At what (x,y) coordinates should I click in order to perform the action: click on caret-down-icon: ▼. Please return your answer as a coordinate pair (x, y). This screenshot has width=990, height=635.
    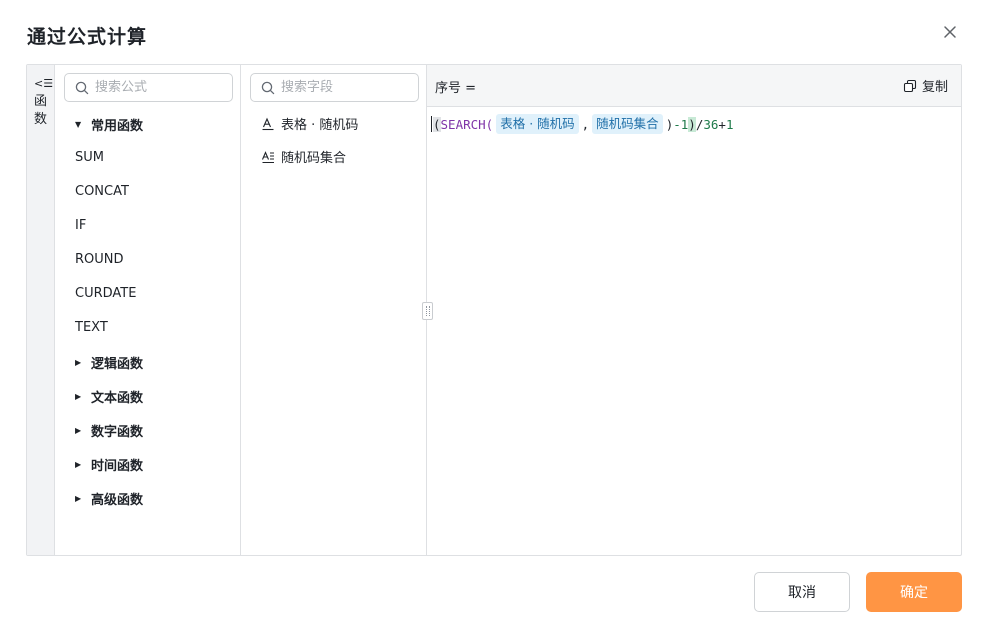
    Looking at the image, I should click on (78, 124).